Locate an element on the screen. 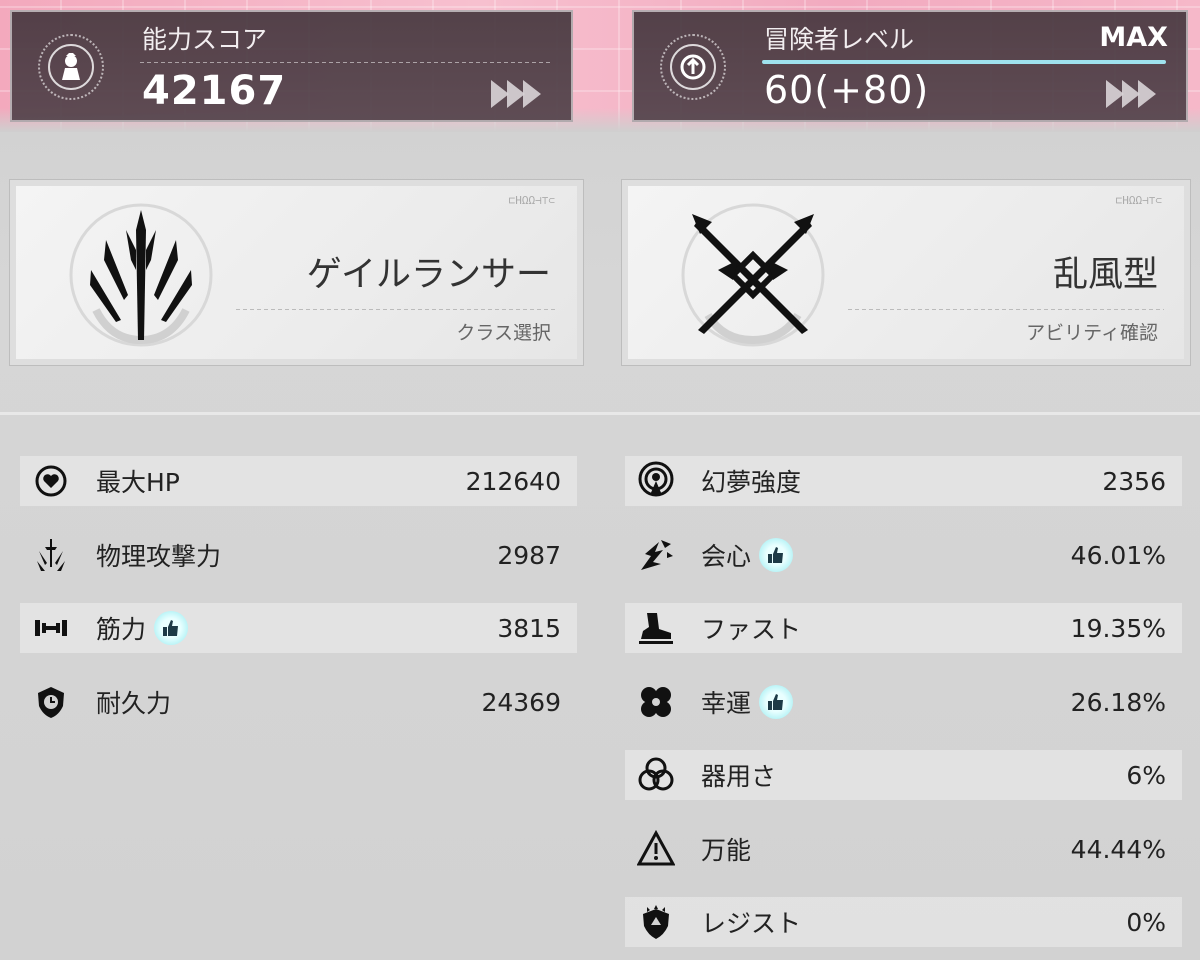  score-detail-arrow-icon is located at coordinates (516, 94).